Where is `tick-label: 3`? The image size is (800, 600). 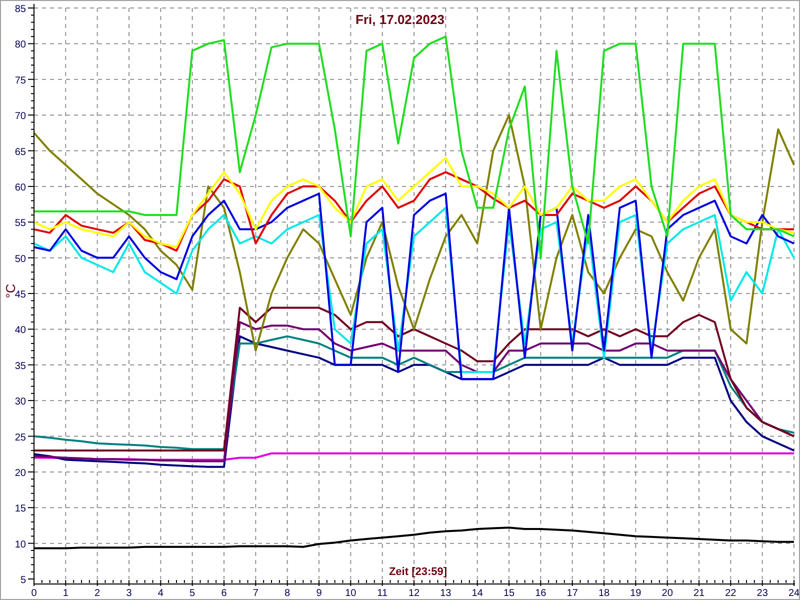
tick-label: 3 is located at coordinates (129, 593).